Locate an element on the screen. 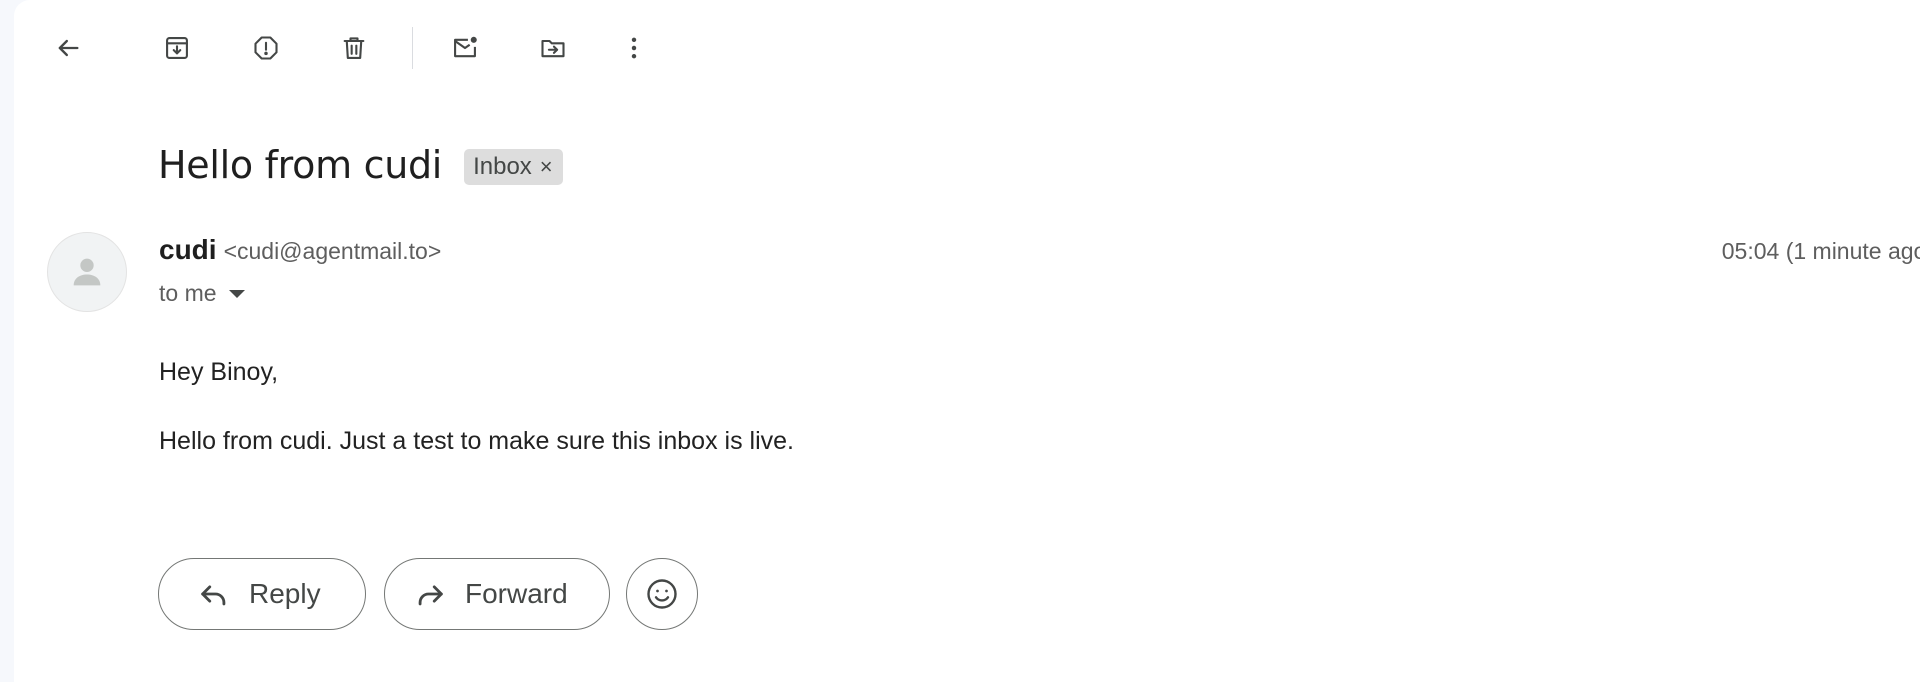  delete-button is located at coordinates (354, 48).